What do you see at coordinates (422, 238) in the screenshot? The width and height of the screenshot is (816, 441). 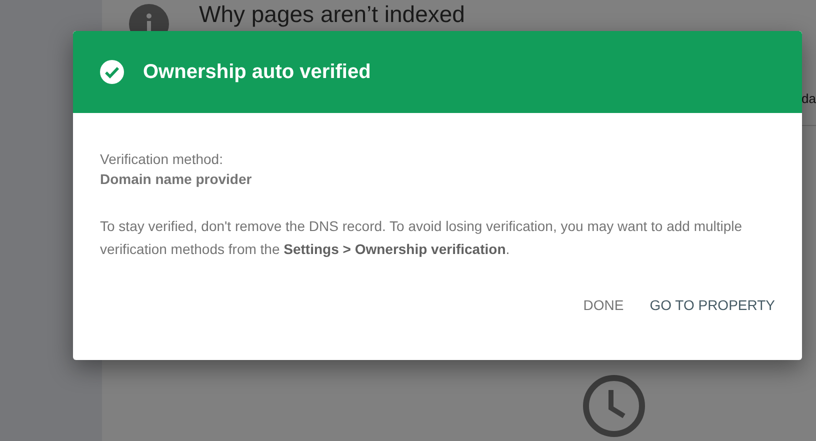 I see `verification-message: To stay verified, don't remove the DNS record. To avoid losing verification, you may want to add multiple verification methods from the Settings > Ownership verification.` at bounding box center [422, 238].